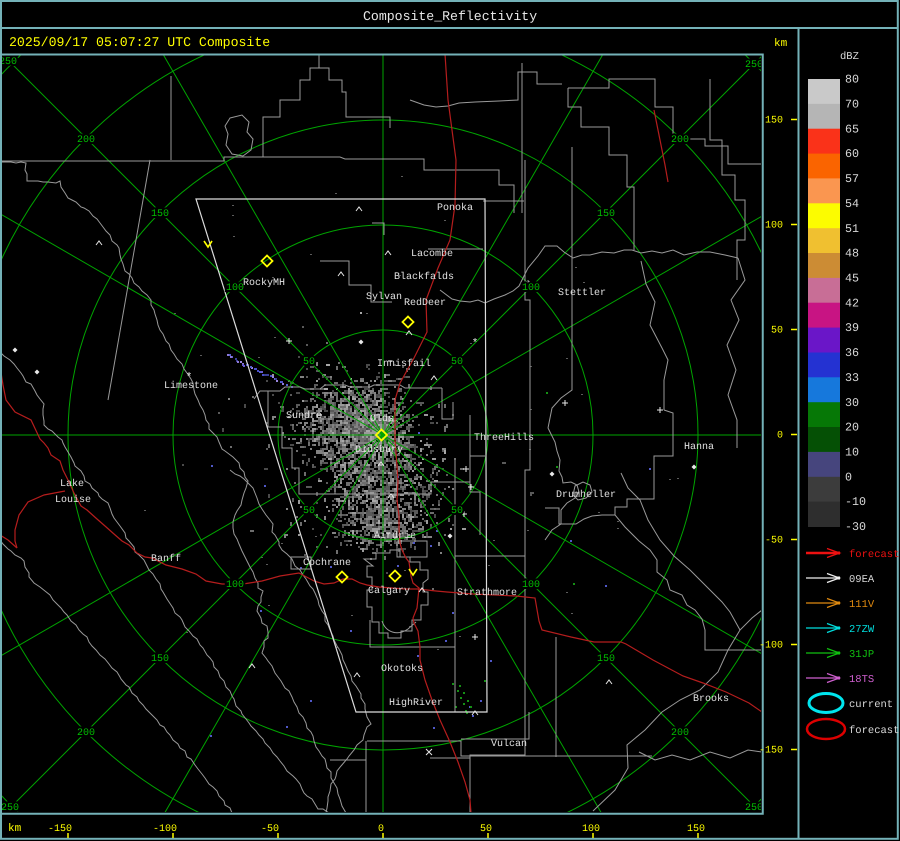 This screenshot has width=900, height=841. What do you see at coordinates (509, 744) in the screenshot?
I see `svg-text: Vulcan` at bounding box center [509, 744].